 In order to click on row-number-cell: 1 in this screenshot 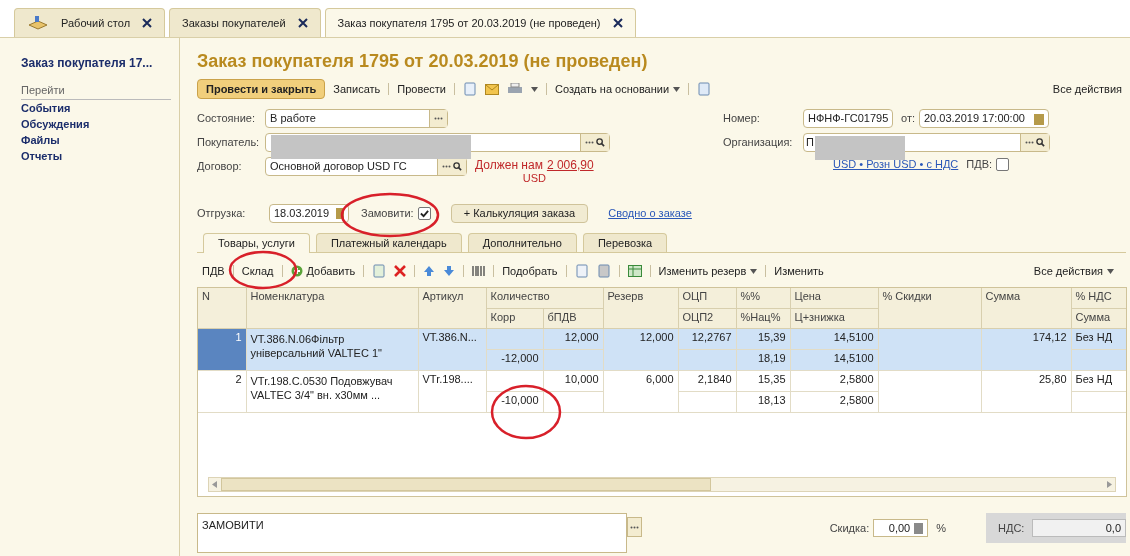, I will do `click(222, 349)`.